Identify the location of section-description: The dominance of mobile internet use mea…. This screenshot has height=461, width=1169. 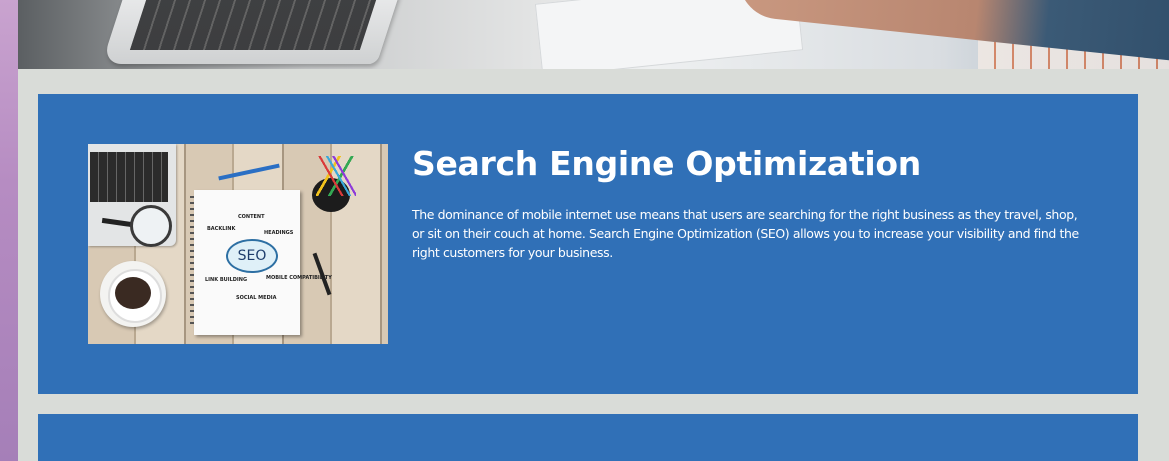
(745, 233).